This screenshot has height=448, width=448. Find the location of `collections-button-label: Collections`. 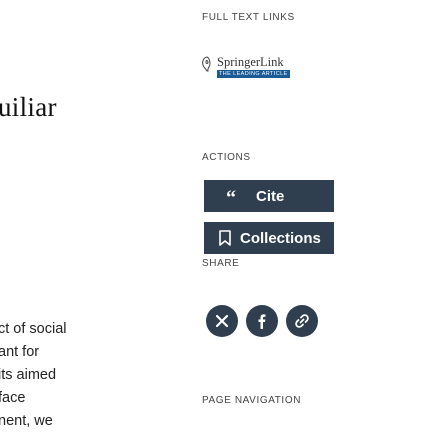

collections-button-label: Collections is located at coordinates (280, 238).